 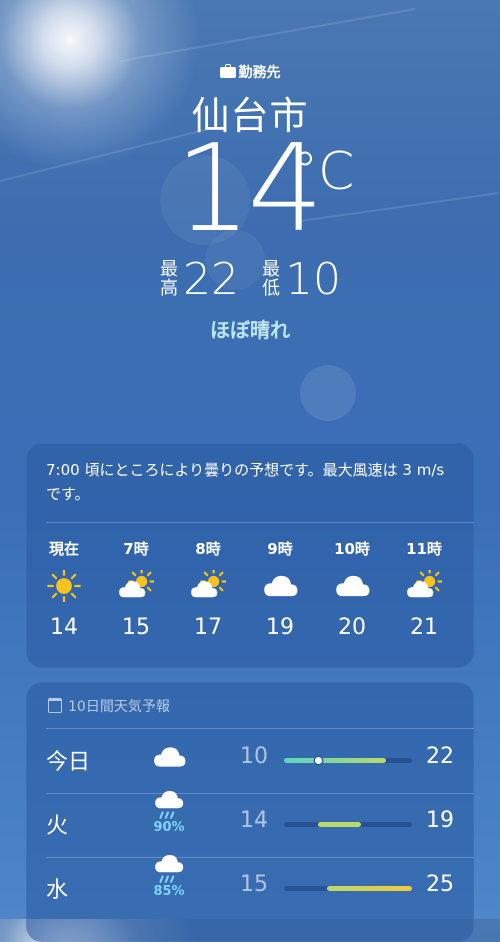 I want to click on hour-item: 8時 17, so click(x=208, y=589).